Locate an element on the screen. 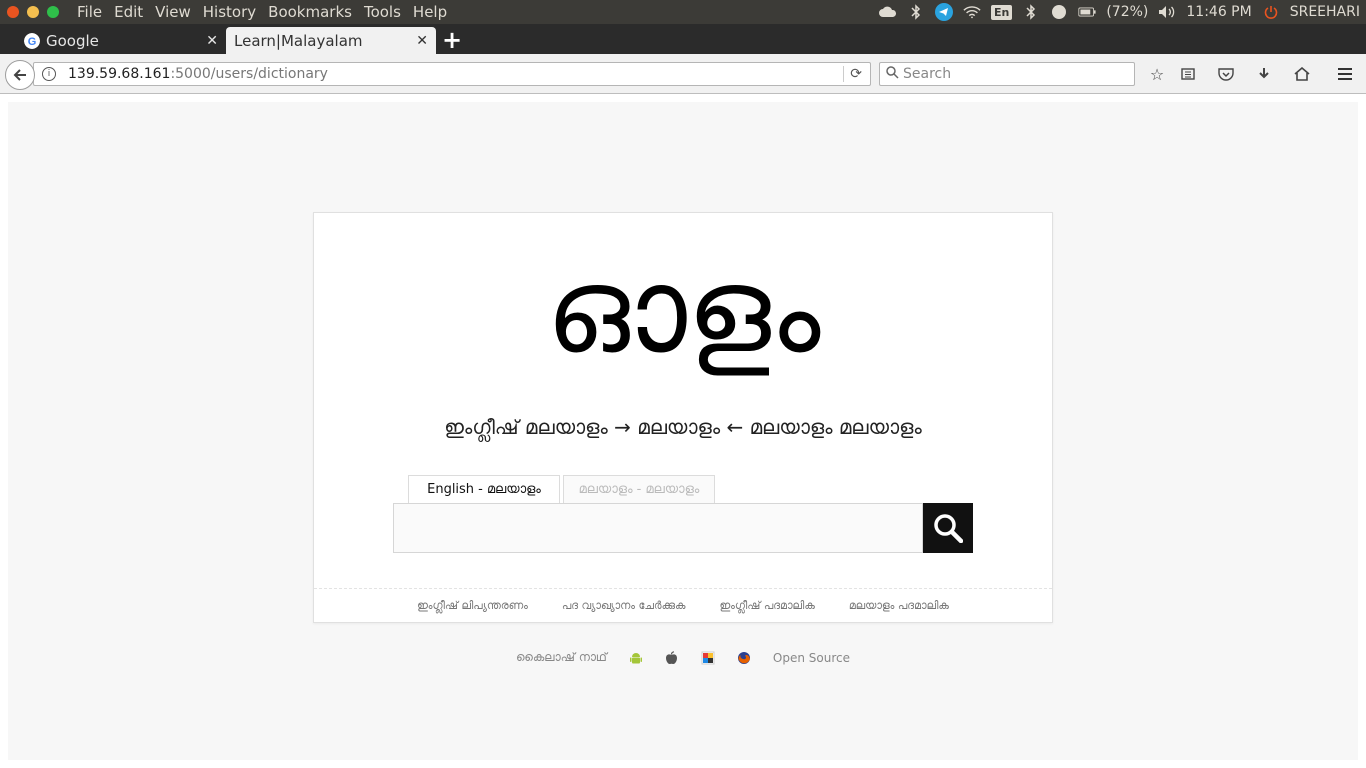 The image size is (1366, 768). back-arrow-icon is located at coordinates (19, 75).